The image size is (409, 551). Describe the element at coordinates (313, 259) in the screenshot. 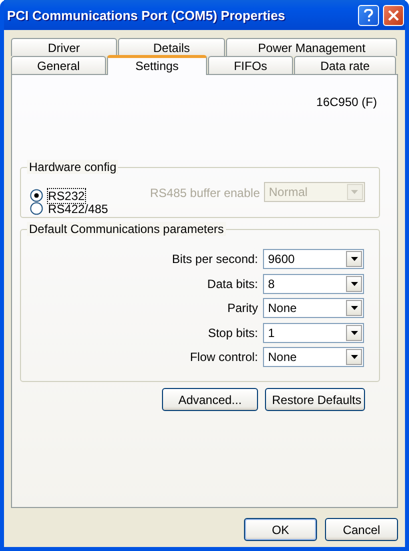

I see `dropdown: 9600` at that location.